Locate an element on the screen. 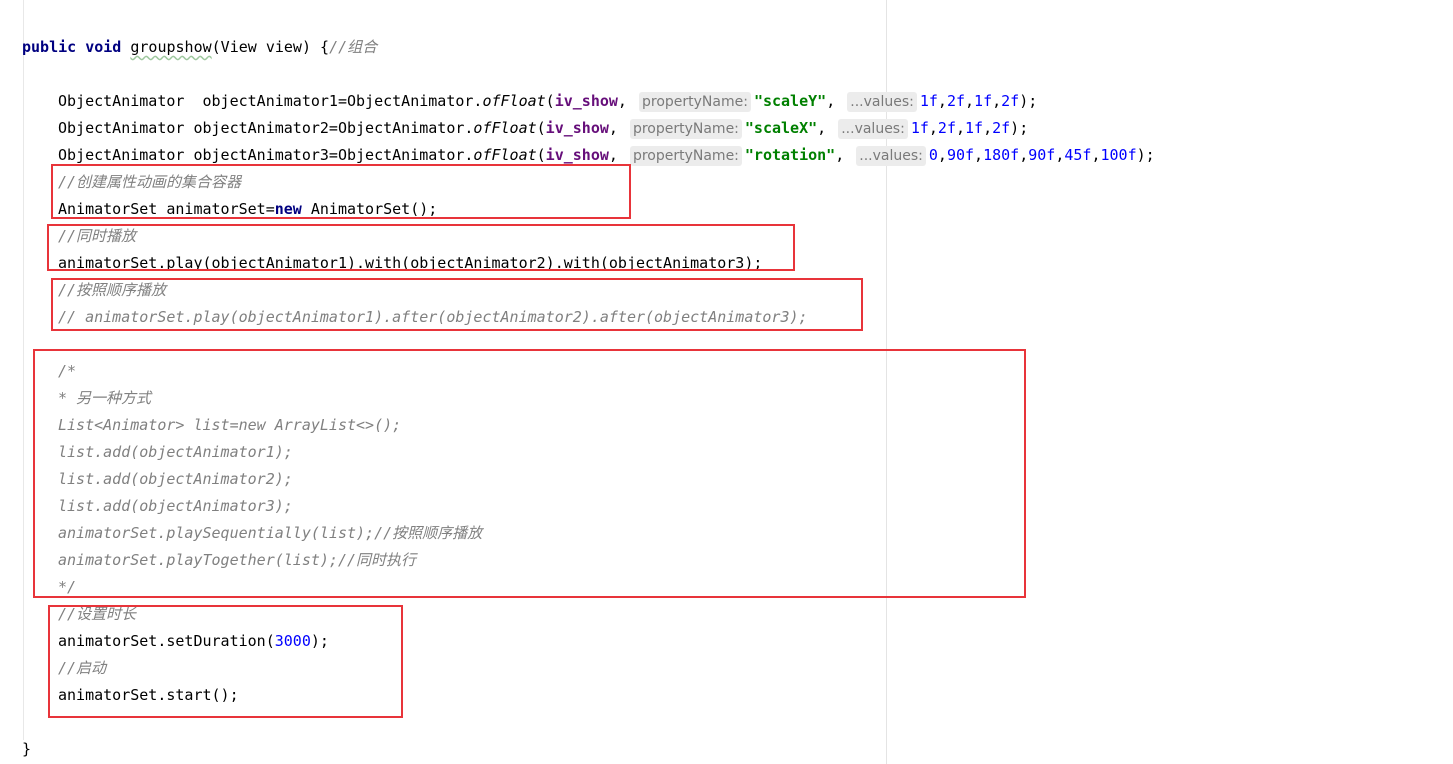  method-signature-line: public void groupshow(View view) {//组合 is located at coordinates (199, 47).